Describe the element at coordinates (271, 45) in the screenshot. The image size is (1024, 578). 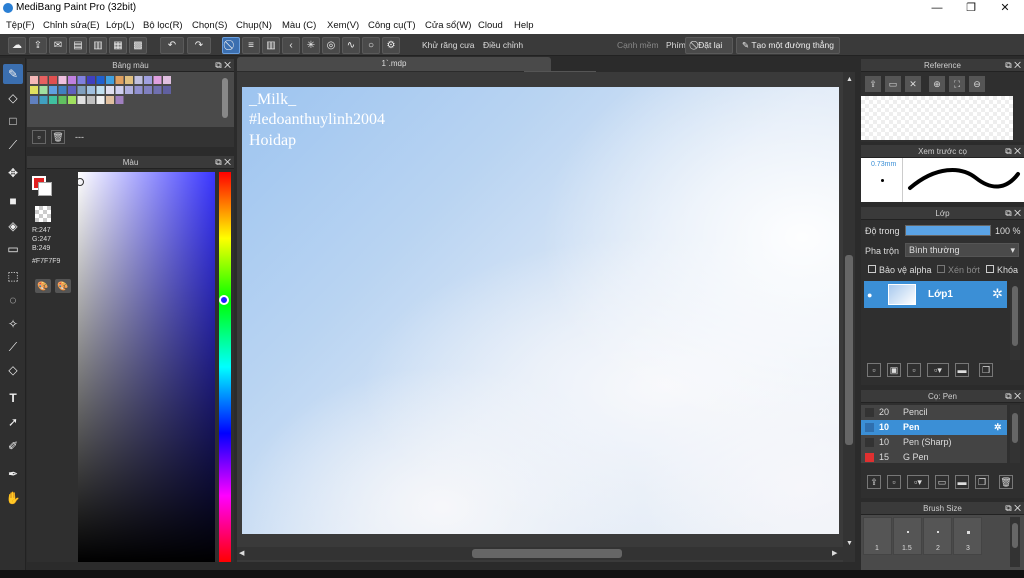
I see `cross-snap-icon: ▥` at that location.